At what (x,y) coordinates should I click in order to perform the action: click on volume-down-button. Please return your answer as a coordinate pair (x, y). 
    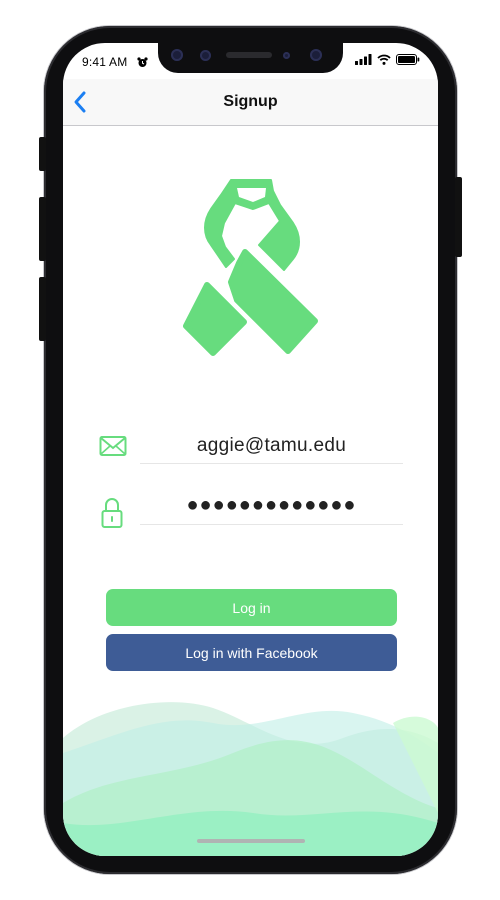
    Looking at the image, I should click on (42, 309).